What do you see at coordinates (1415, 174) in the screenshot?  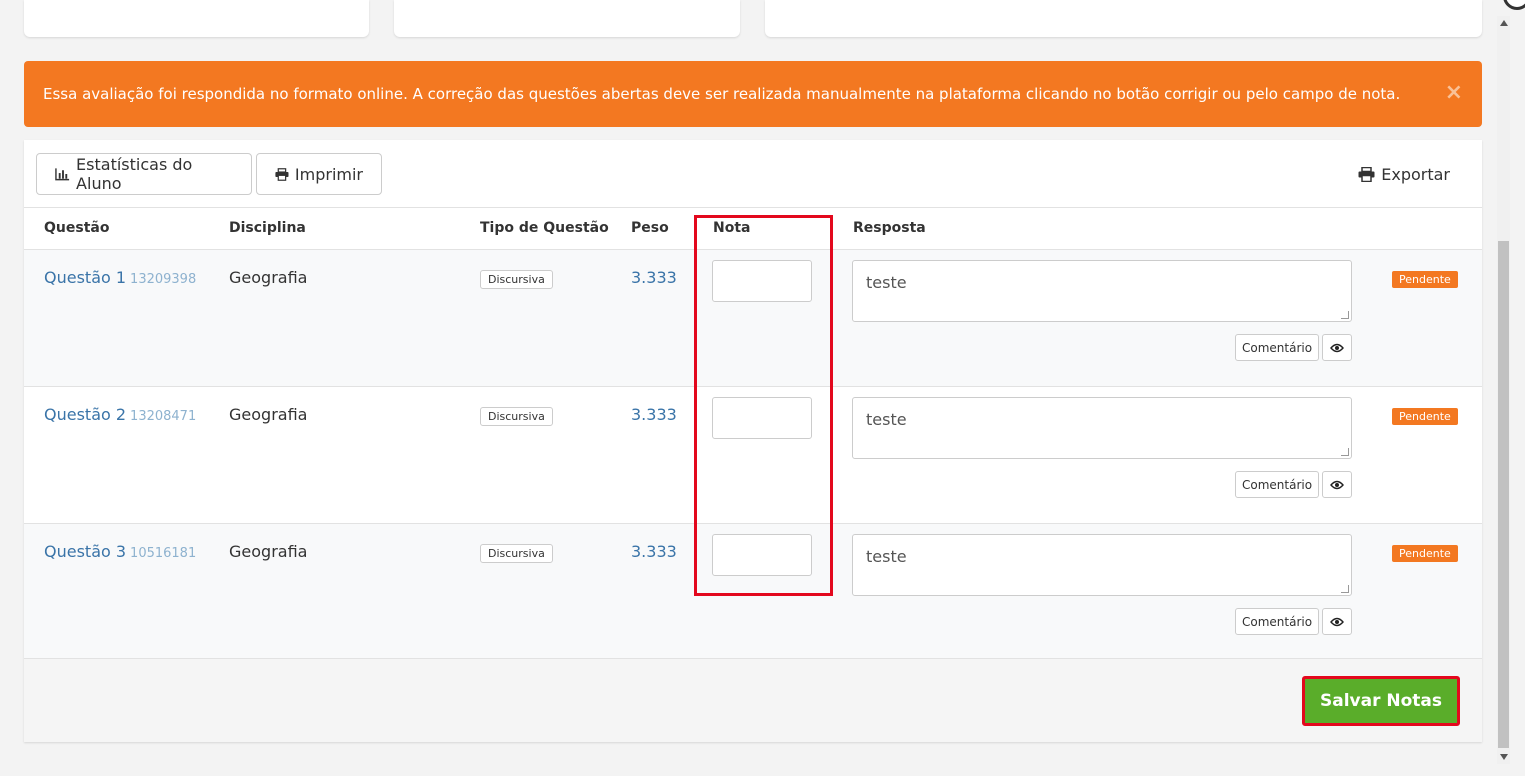 I see `export-label: Exportar` at bounding box center [1415, 174].